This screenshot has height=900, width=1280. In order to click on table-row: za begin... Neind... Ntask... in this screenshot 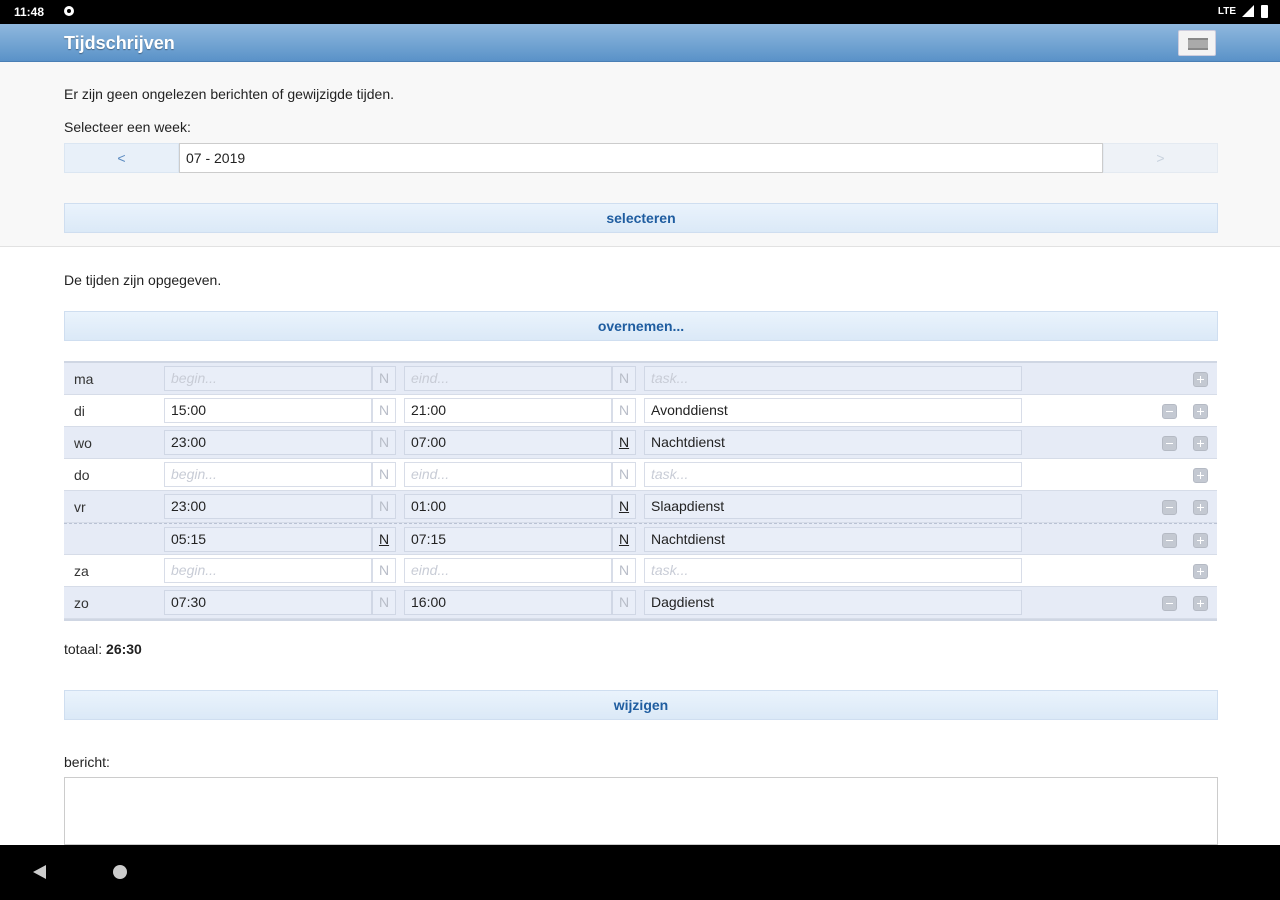, I will do `click(640, 571)`.